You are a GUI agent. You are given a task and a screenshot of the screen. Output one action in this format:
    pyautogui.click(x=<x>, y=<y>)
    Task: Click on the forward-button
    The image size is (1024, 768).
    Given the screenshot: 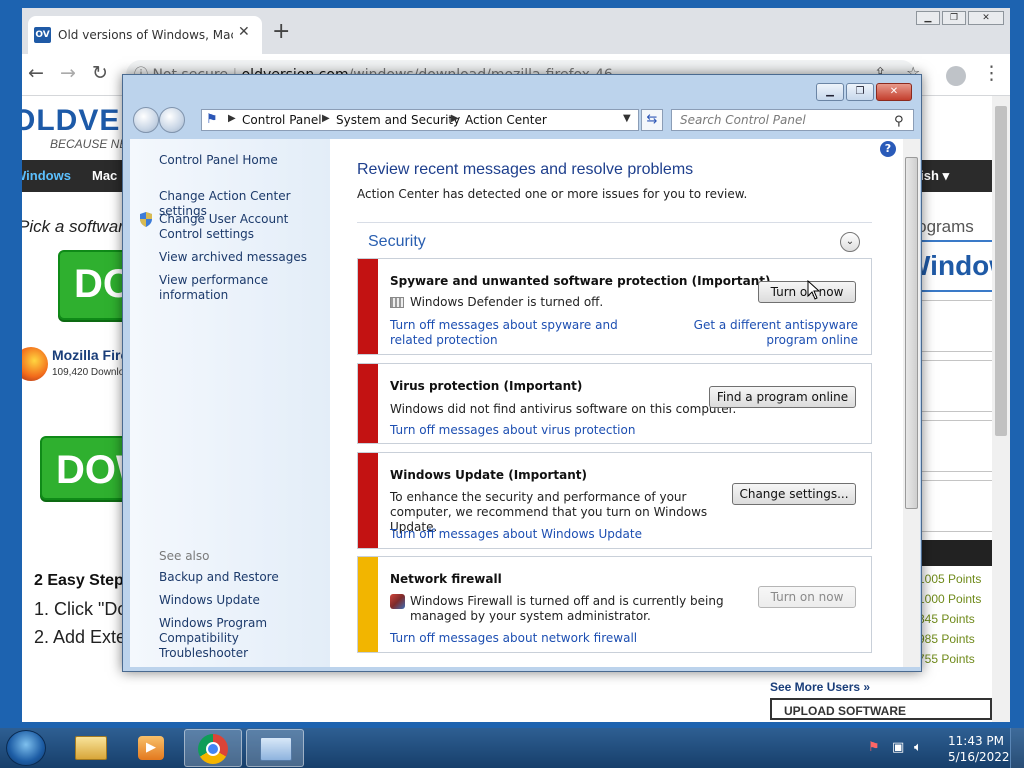 What is the action you would take?
    pyautogui.click(x=172, y=120)
    